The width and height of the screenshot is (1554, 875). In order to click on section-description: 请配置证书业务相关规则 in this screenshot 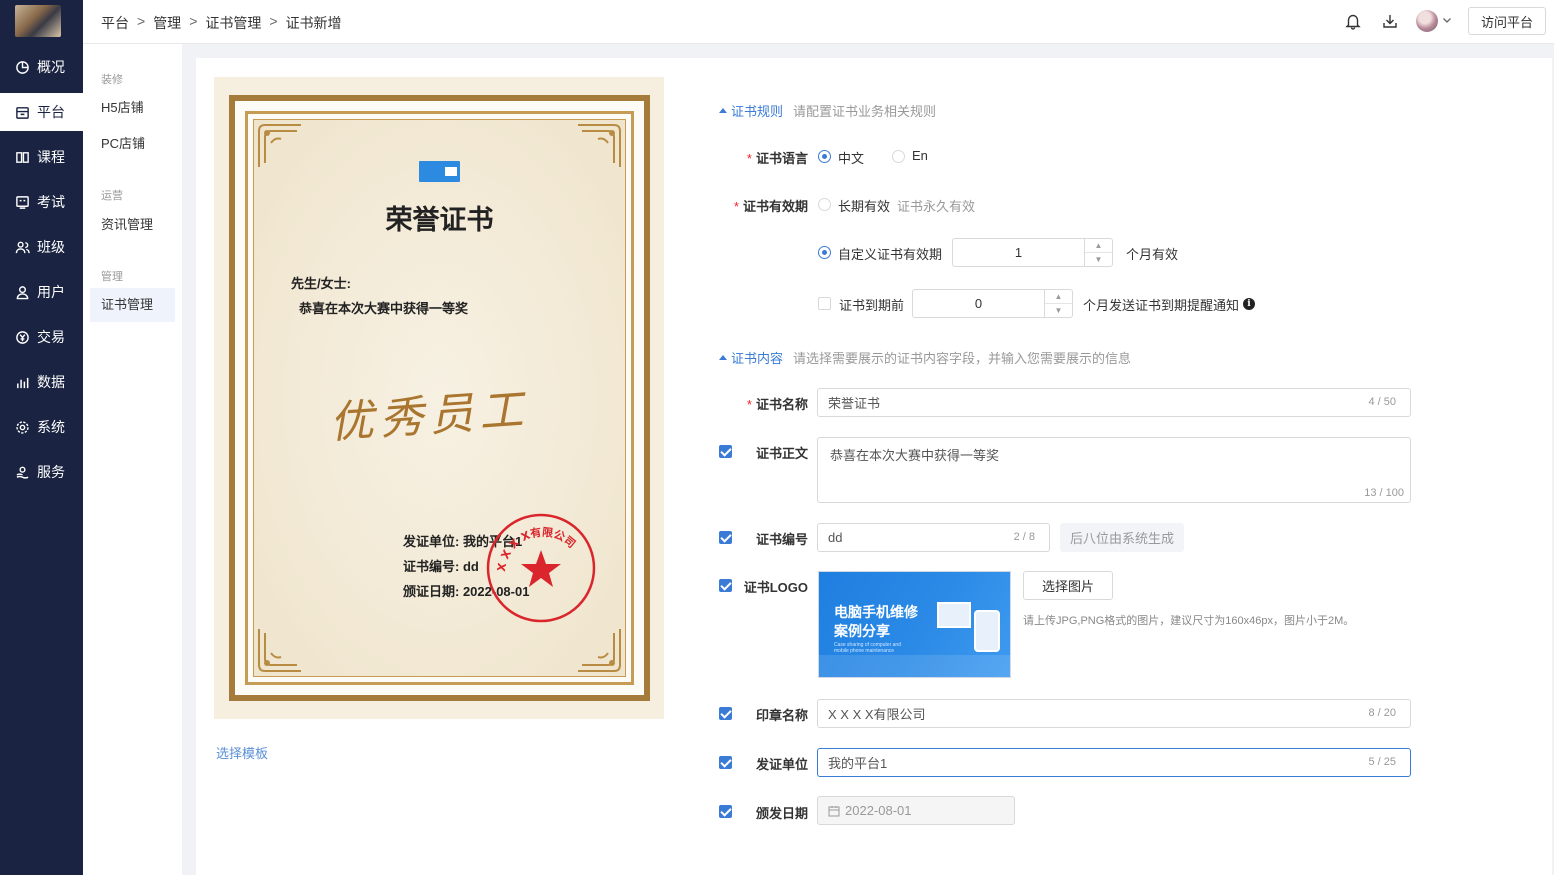, I will do `click(865, 111)`.